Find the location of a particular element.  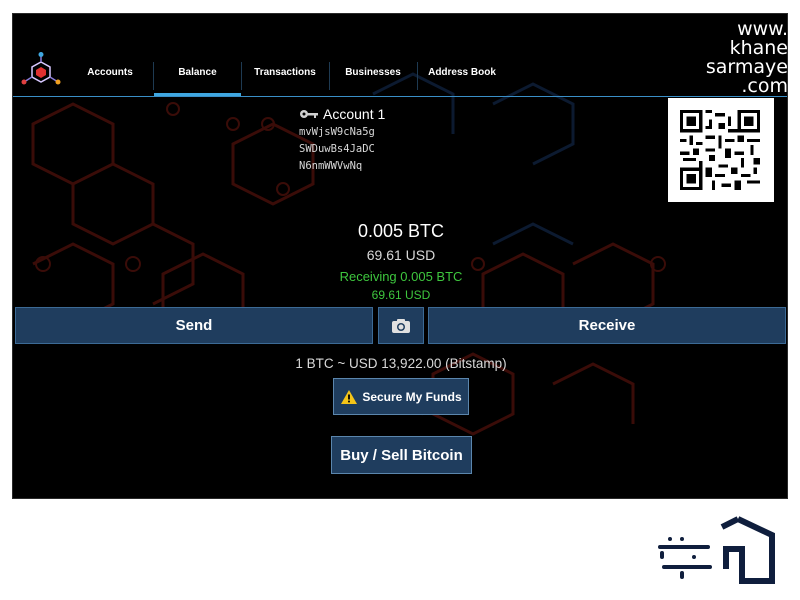

qr-code-image is located at coordinates (720, 150).